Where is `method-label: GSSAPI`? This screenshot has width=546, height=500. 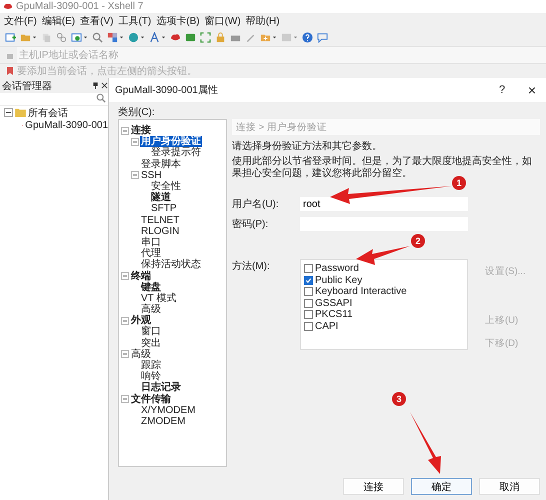
method-label: GSSAPI is located at coordinates (333, 303).